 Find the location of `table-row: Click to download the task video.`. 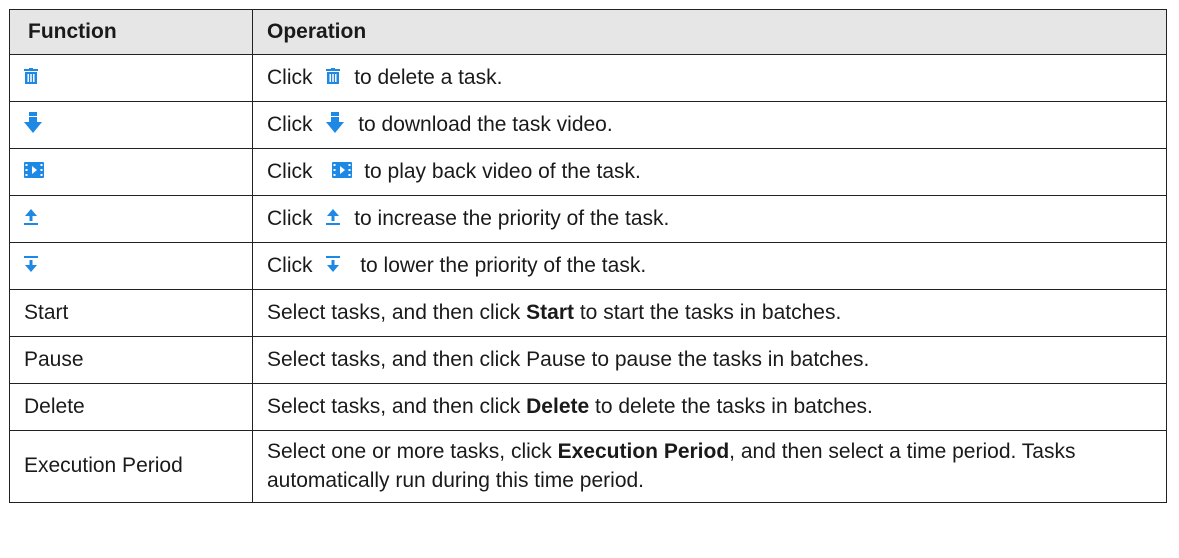

table-row: Click to download the task video. is located at coordinates (588, 125).